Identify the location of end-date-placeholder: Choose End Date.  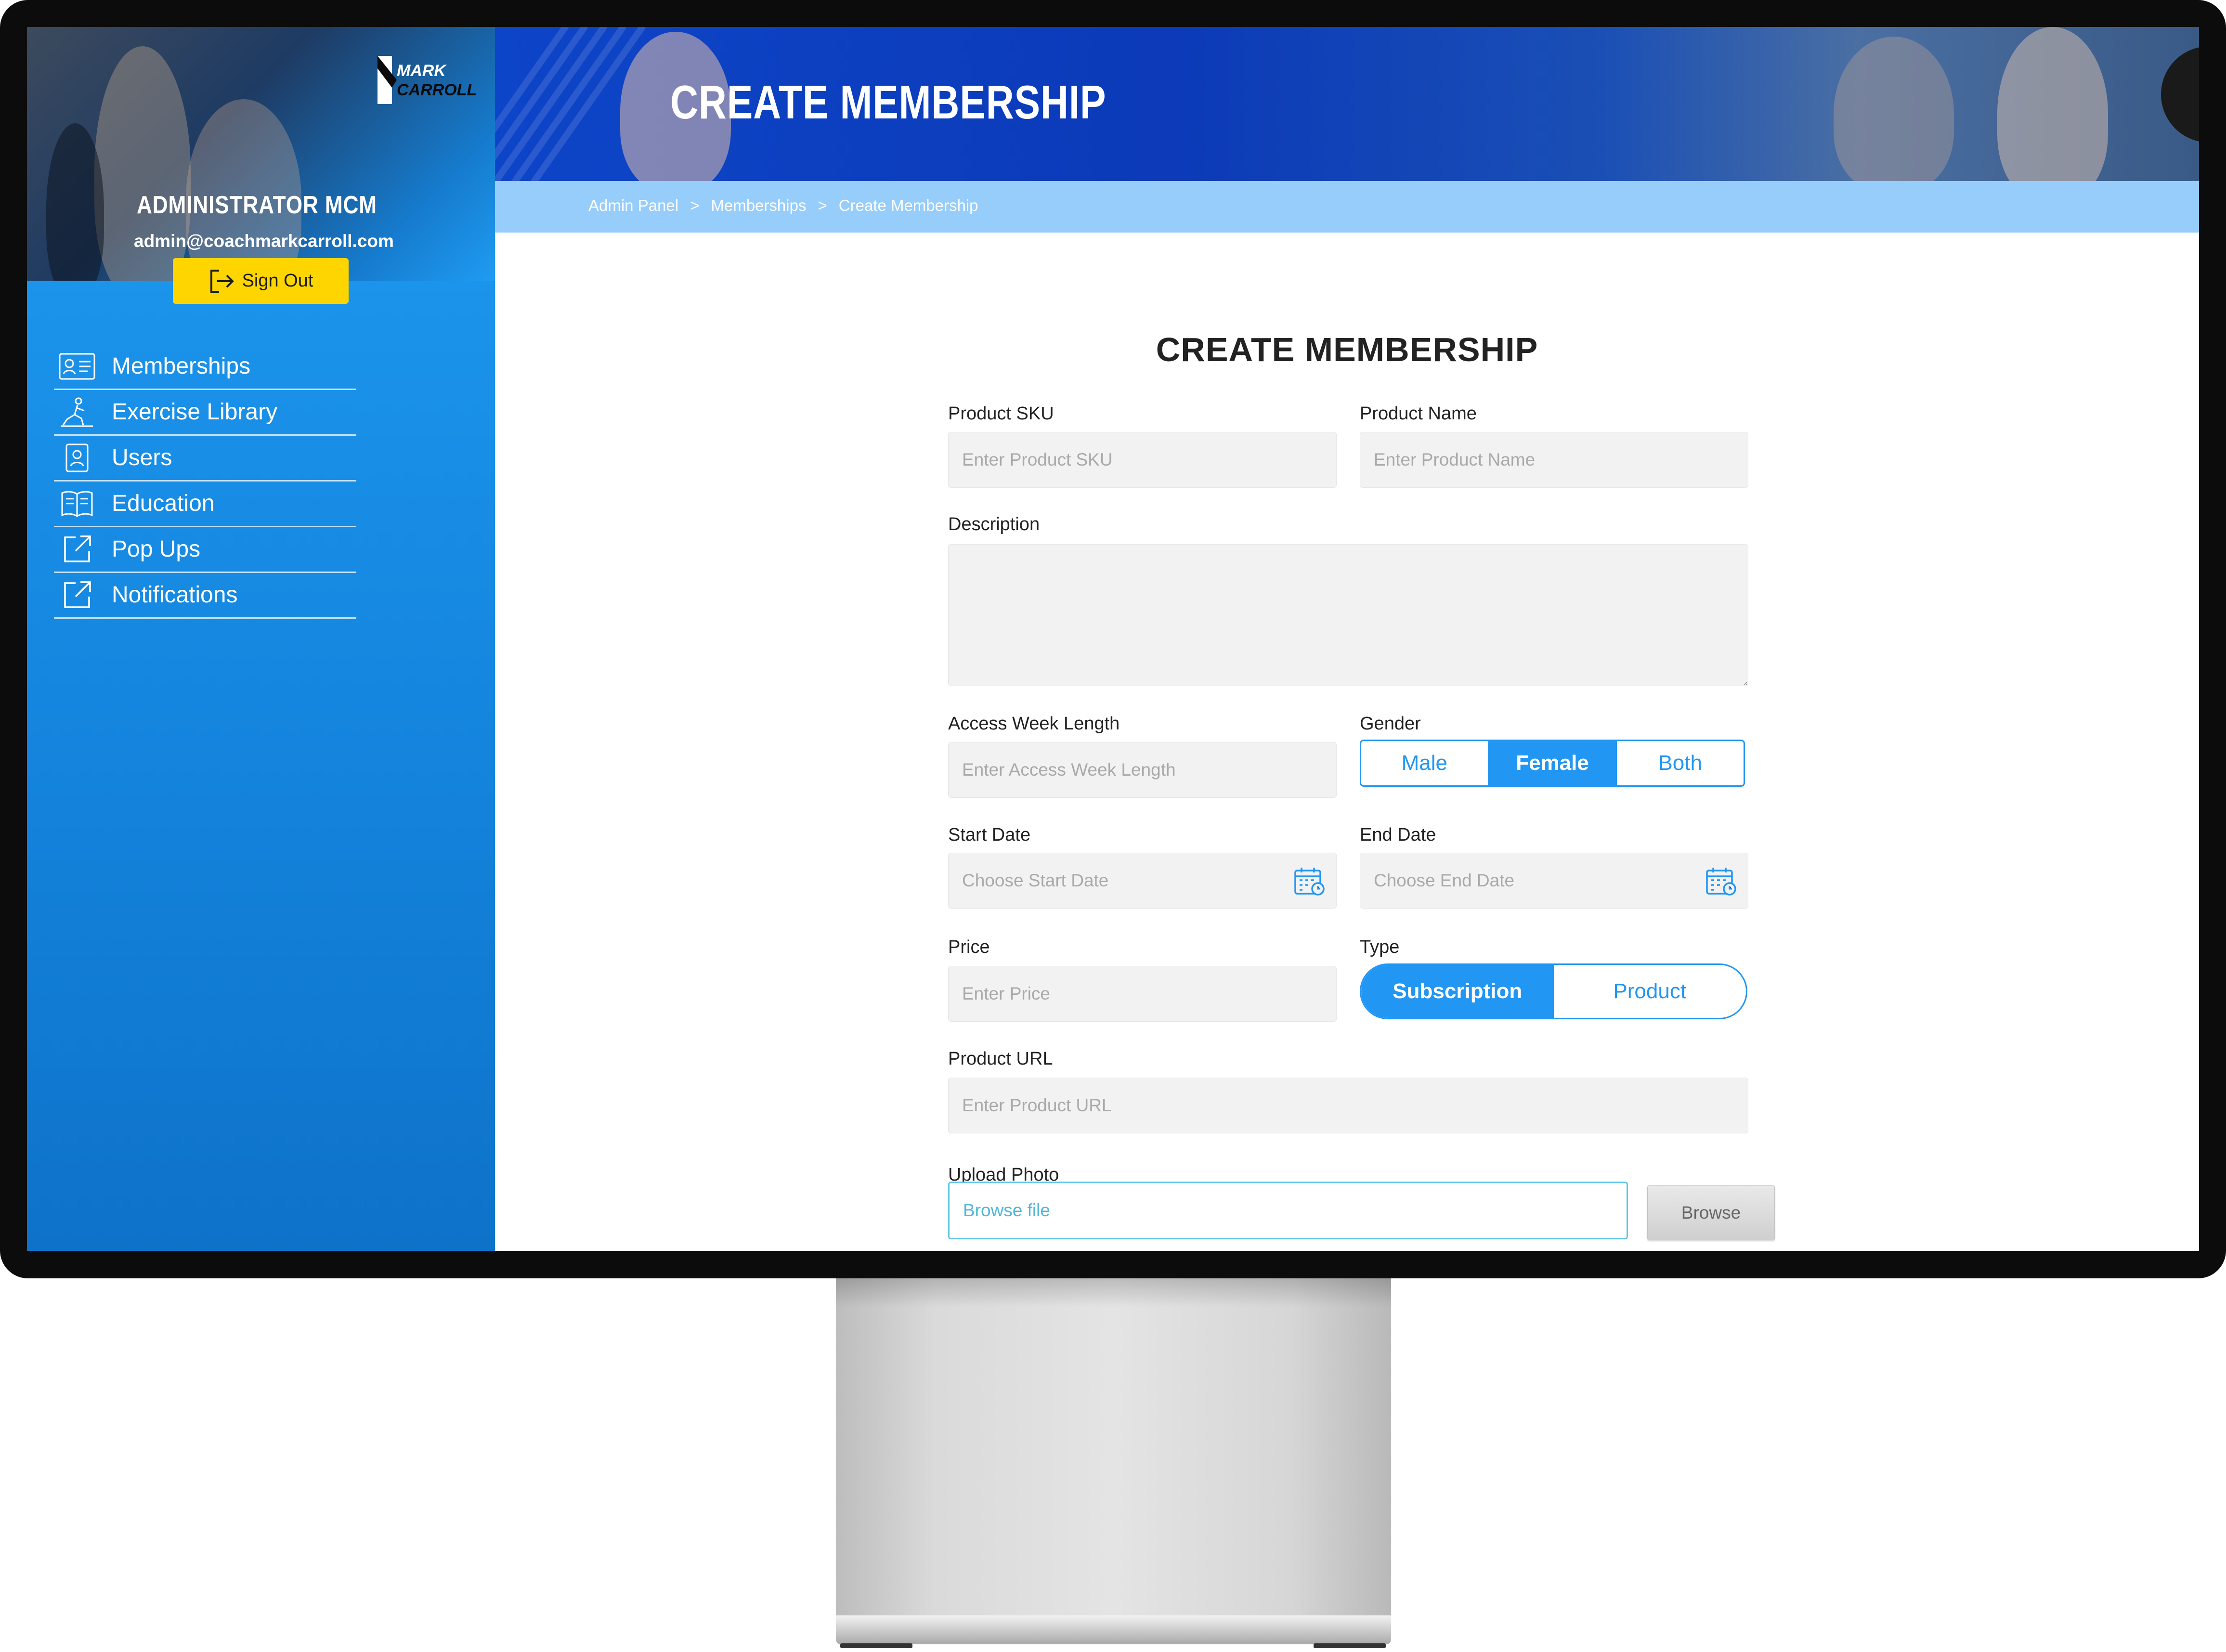
(1445, 880).